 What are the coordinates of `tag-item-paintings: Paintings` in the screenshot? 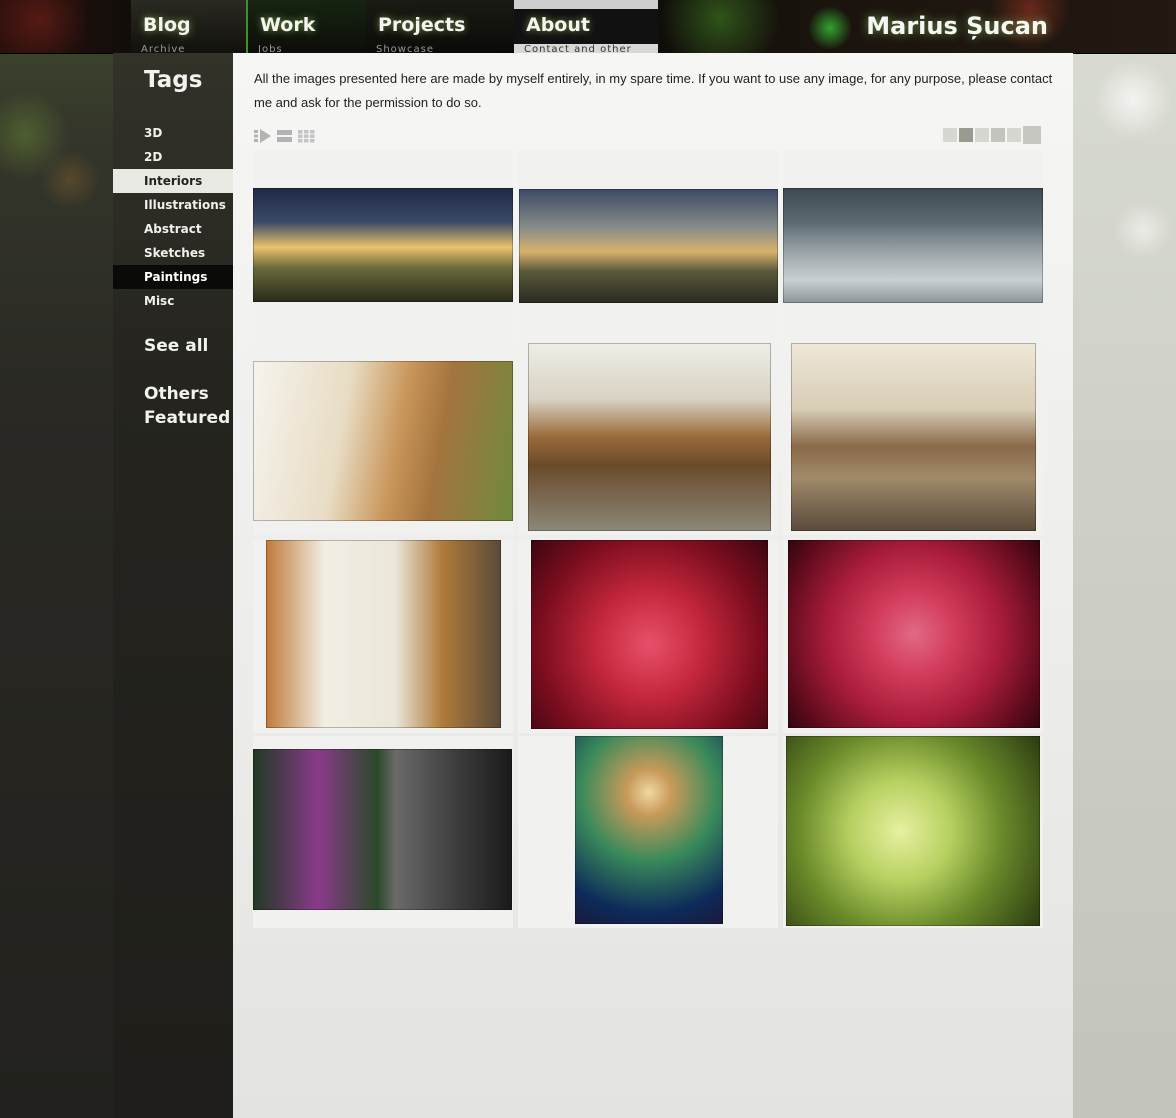 It's located at (173, 277).